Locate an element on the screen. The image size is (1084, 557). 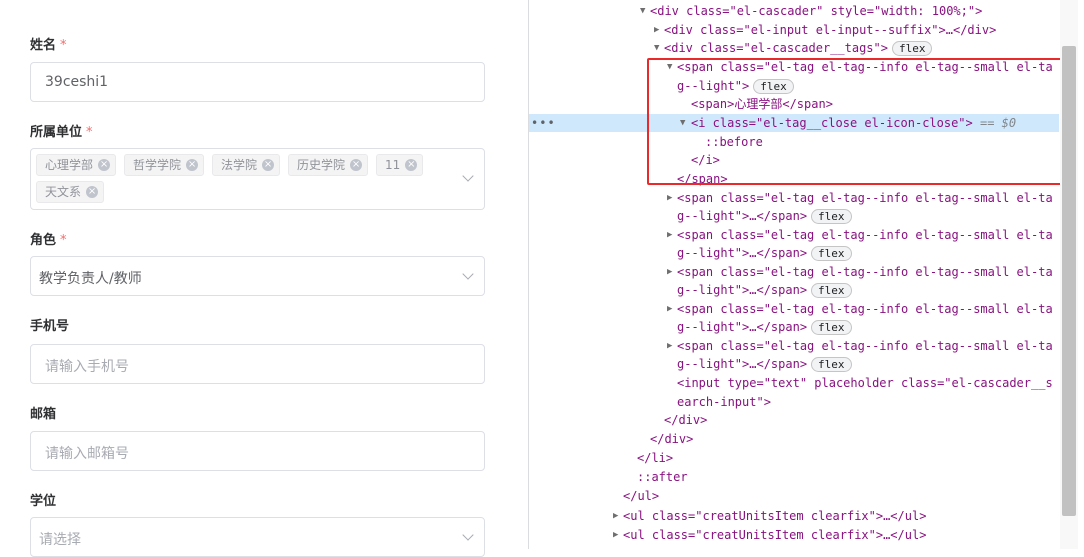
name-input-value: 39ceshi1 is located at coordinates (77, 82).